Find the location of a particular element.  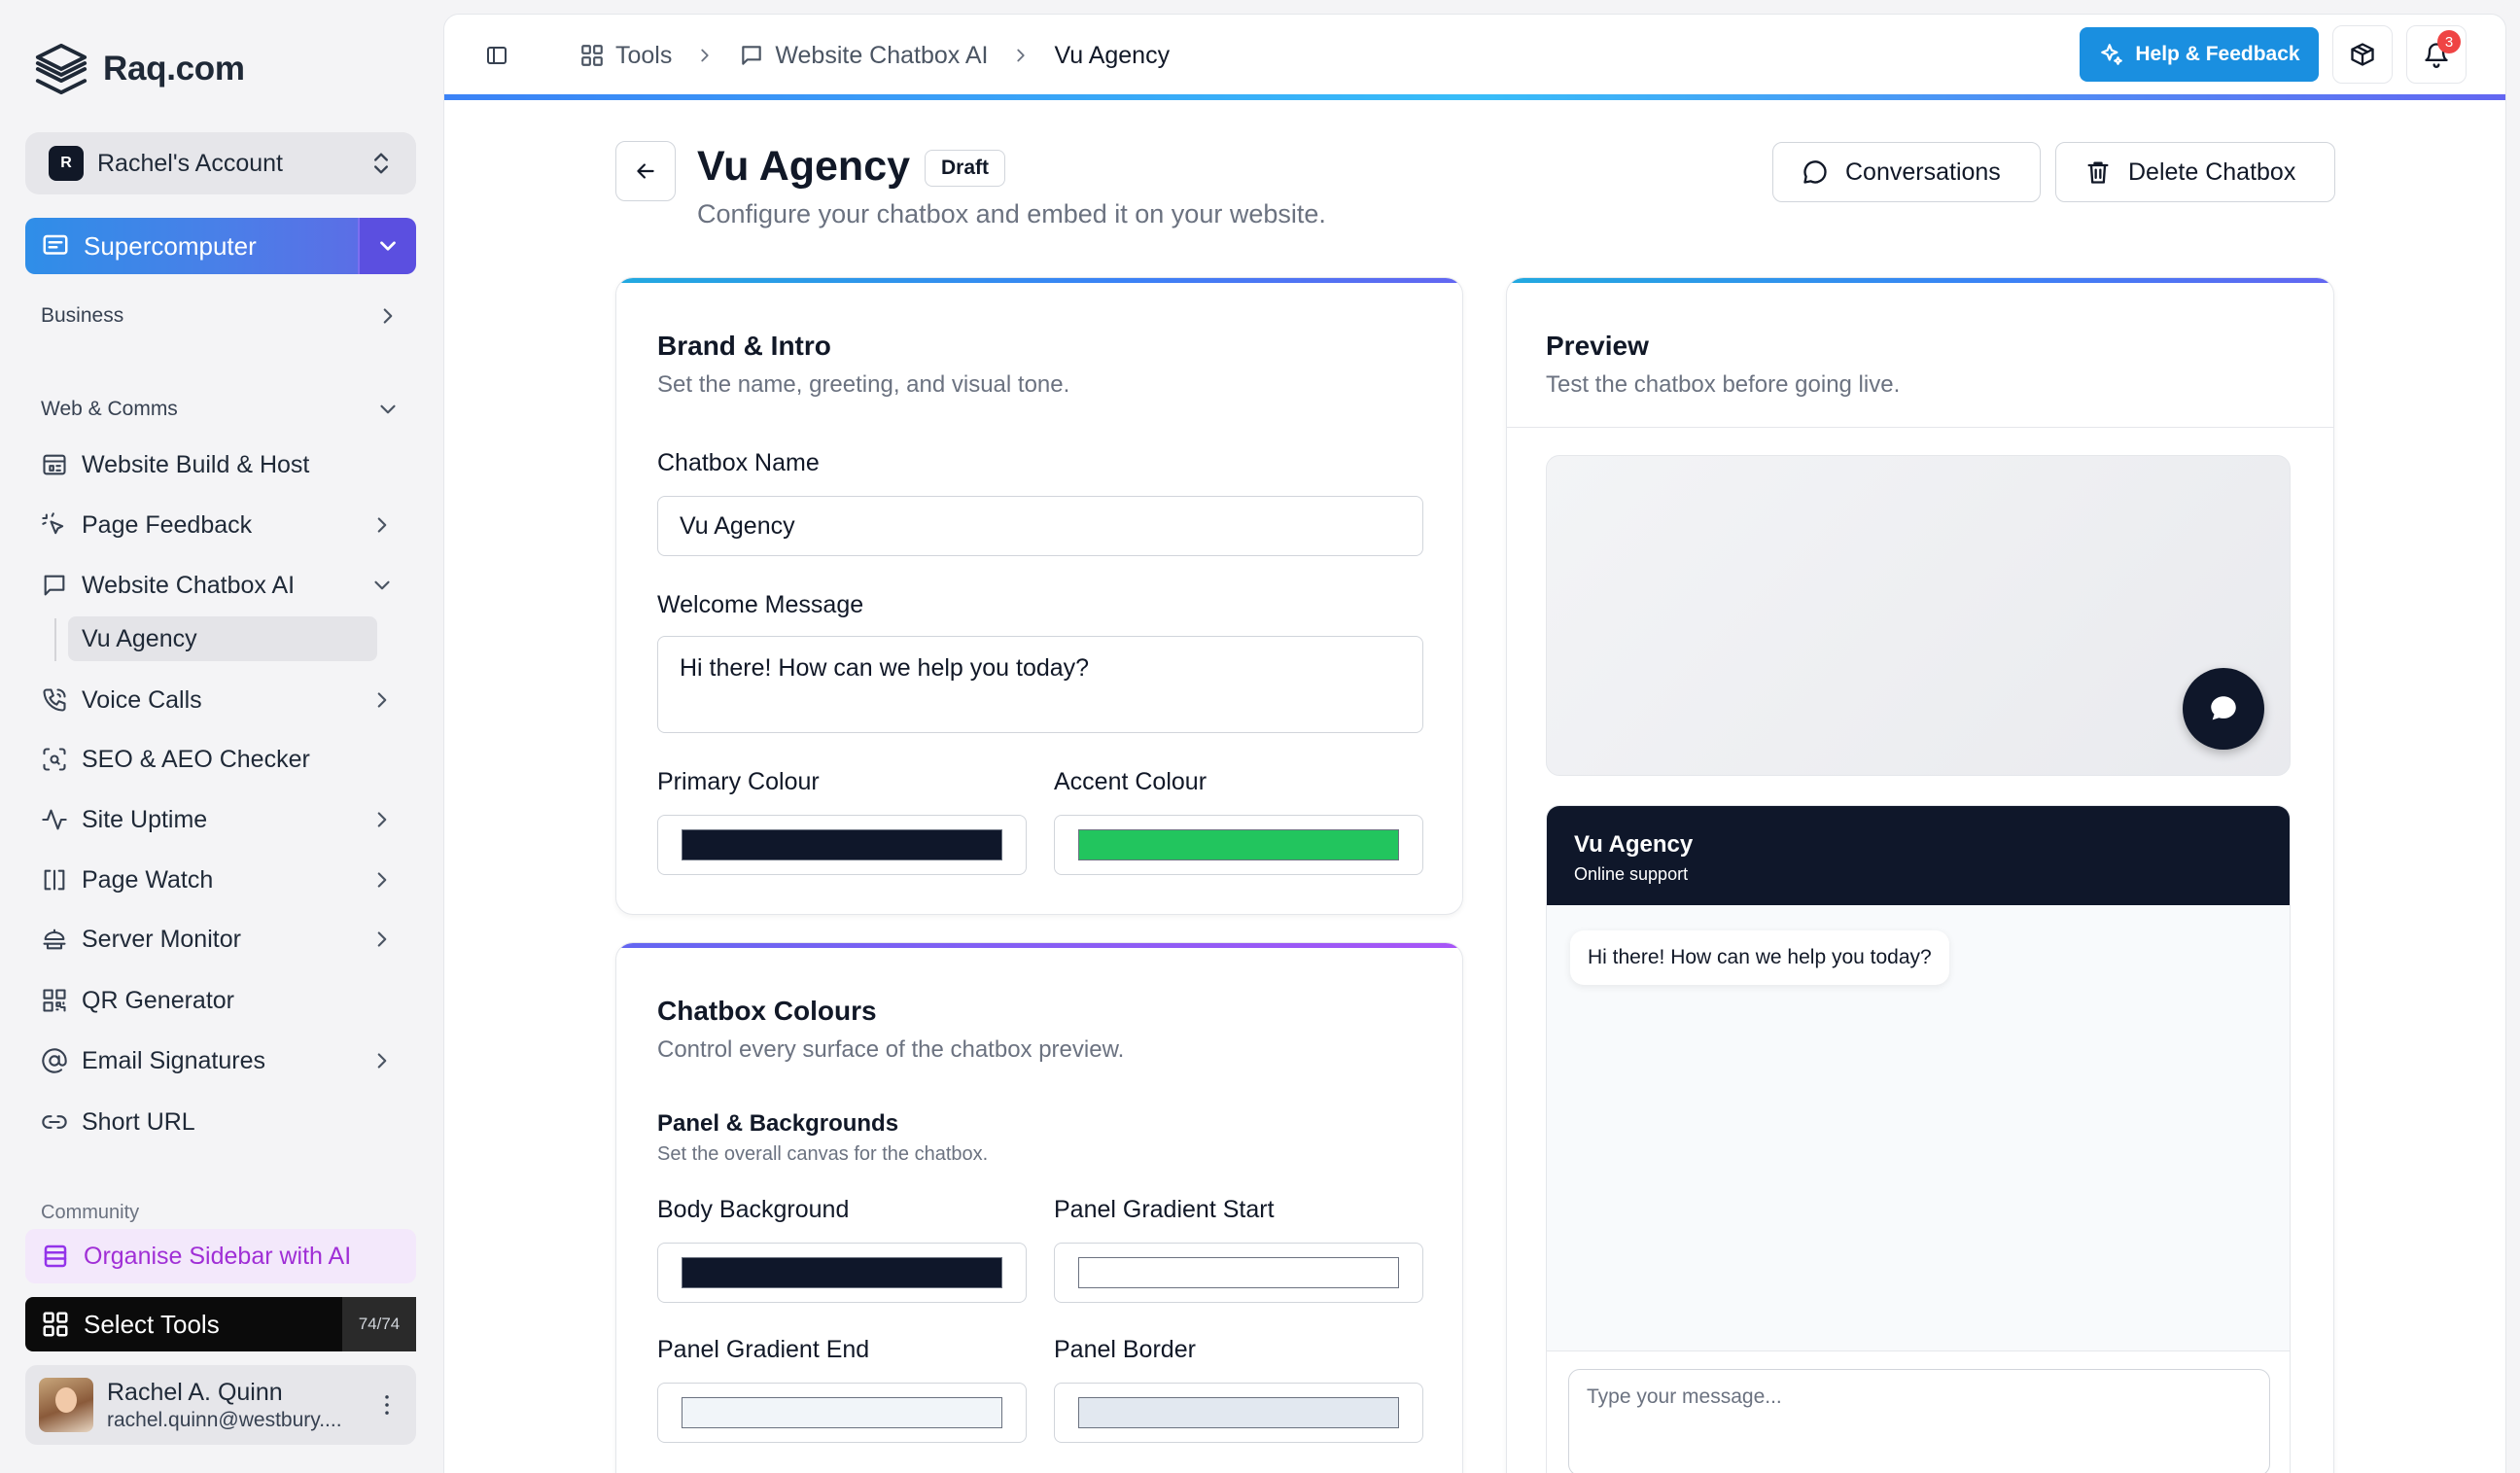

select-tools-button: Select Tools 74/74 is located at coordinates (220, 1324).